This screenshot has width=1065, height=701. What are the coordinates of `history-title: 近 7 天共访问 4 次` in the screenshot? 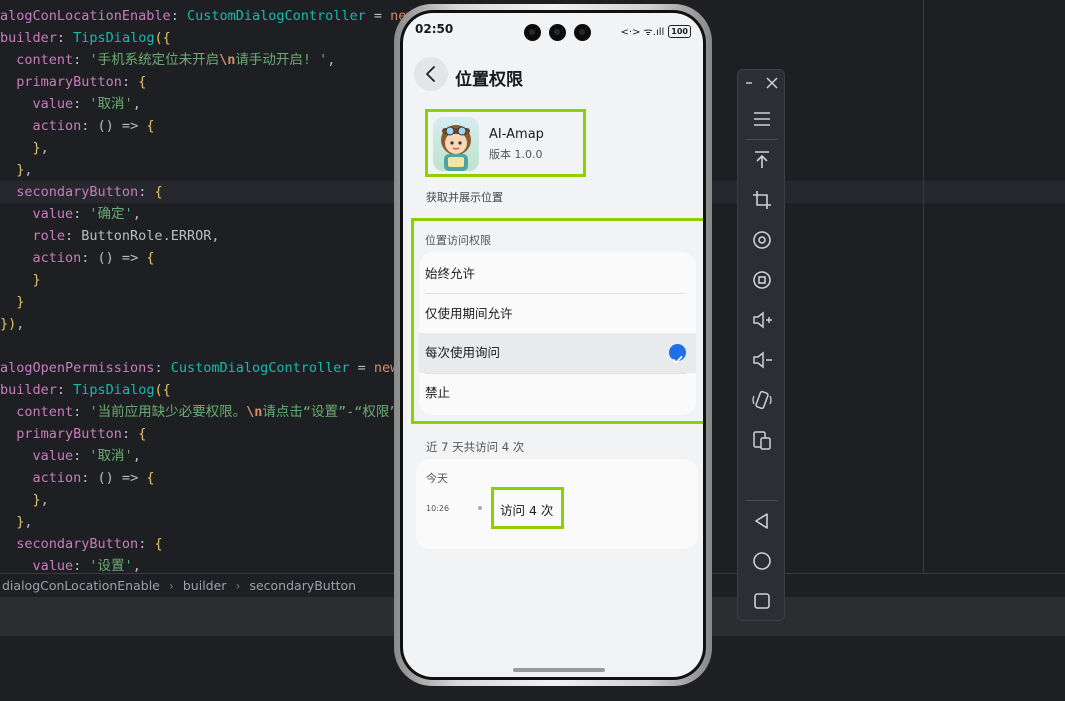 It's located at (475, 447).